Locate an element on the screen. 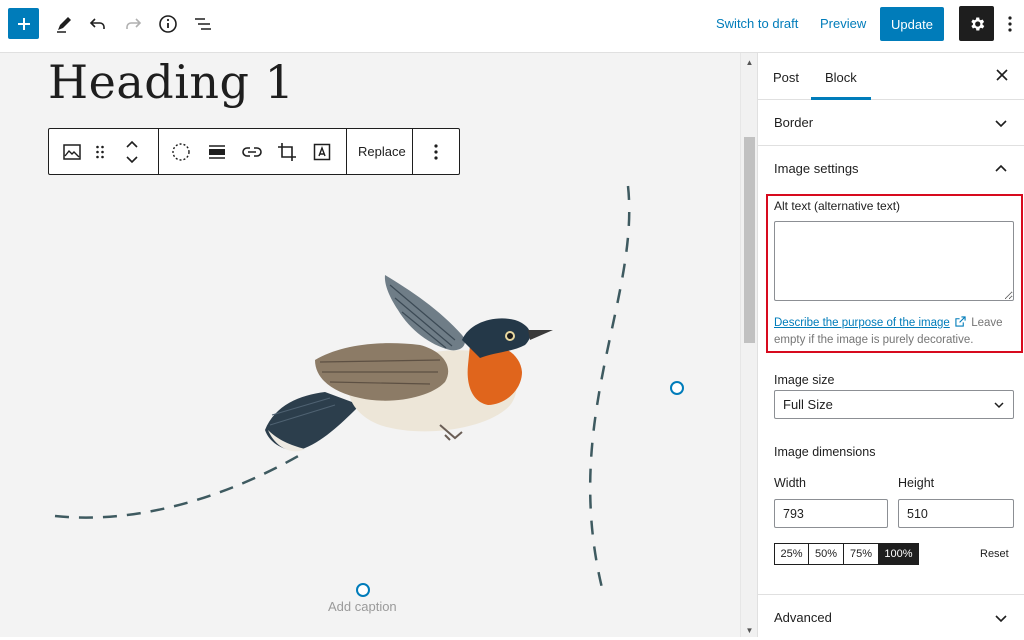  dashed-arc-left is located at coordinates (177, 486).